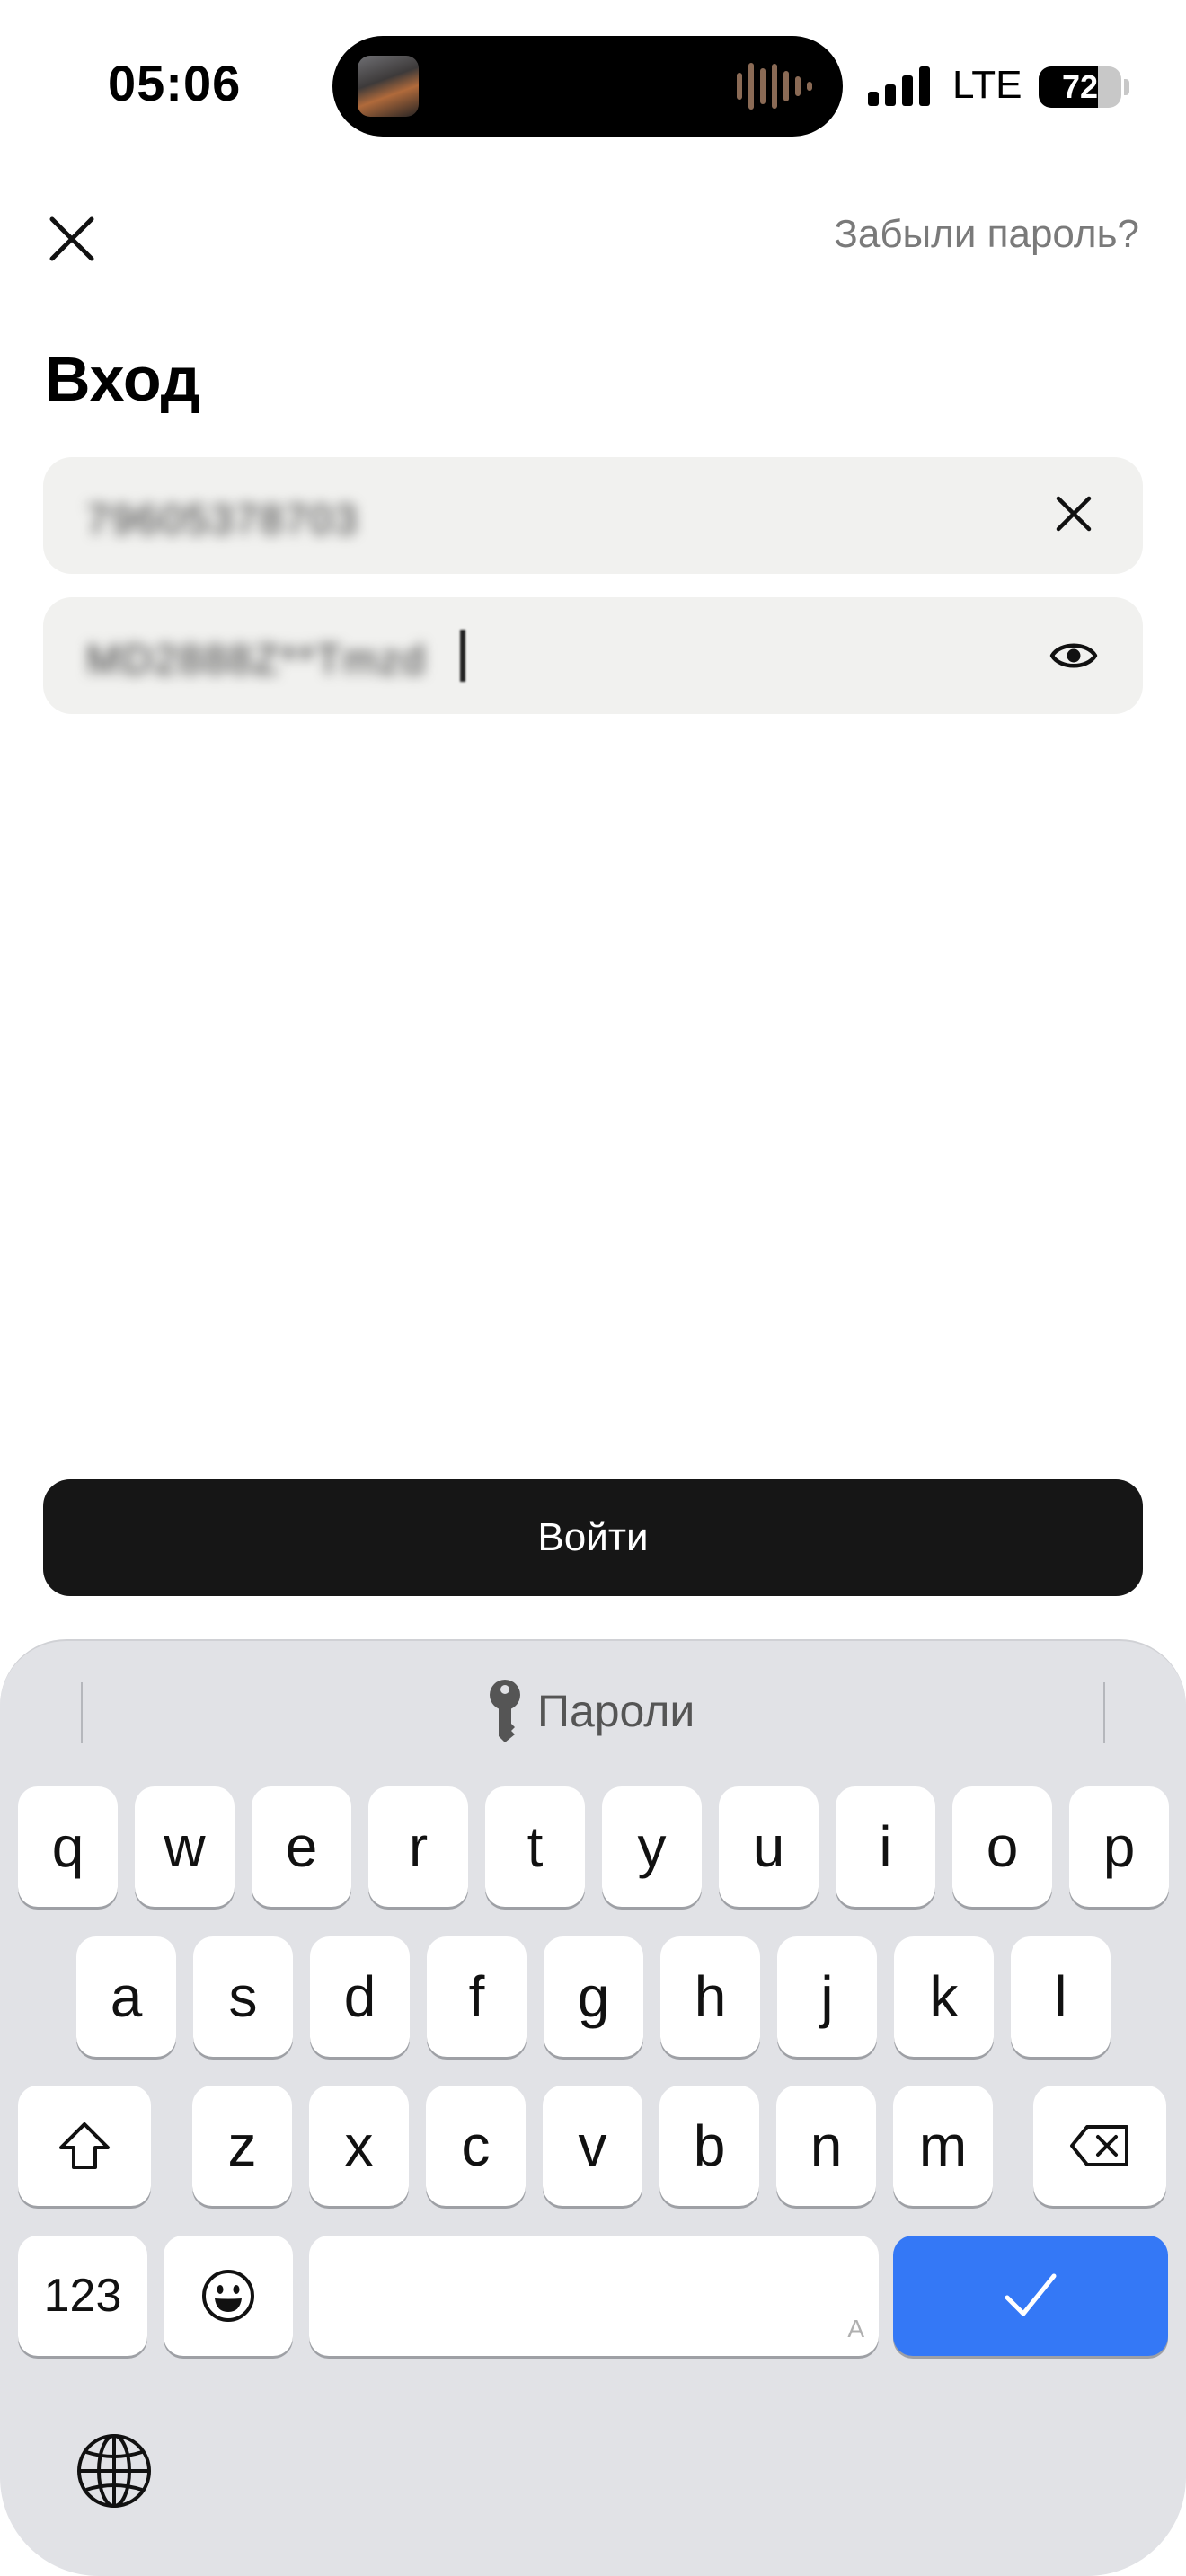 Image resolution: width=1186 pixels, height=2576 pixels. Describe the element at coordinates (855, 2328) in the screenshot. I see `space-key-hint: A` at that location.